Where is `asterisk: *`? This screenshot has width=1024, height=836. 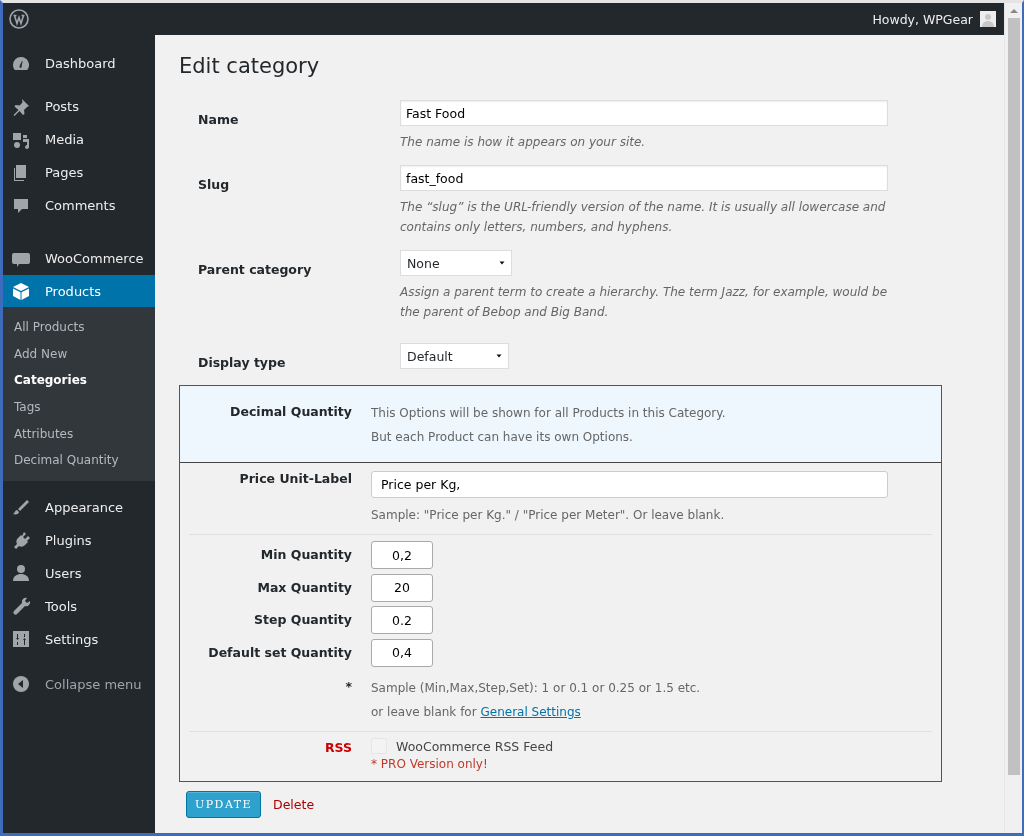
asterisk: * is located at coordinates (348, 687).